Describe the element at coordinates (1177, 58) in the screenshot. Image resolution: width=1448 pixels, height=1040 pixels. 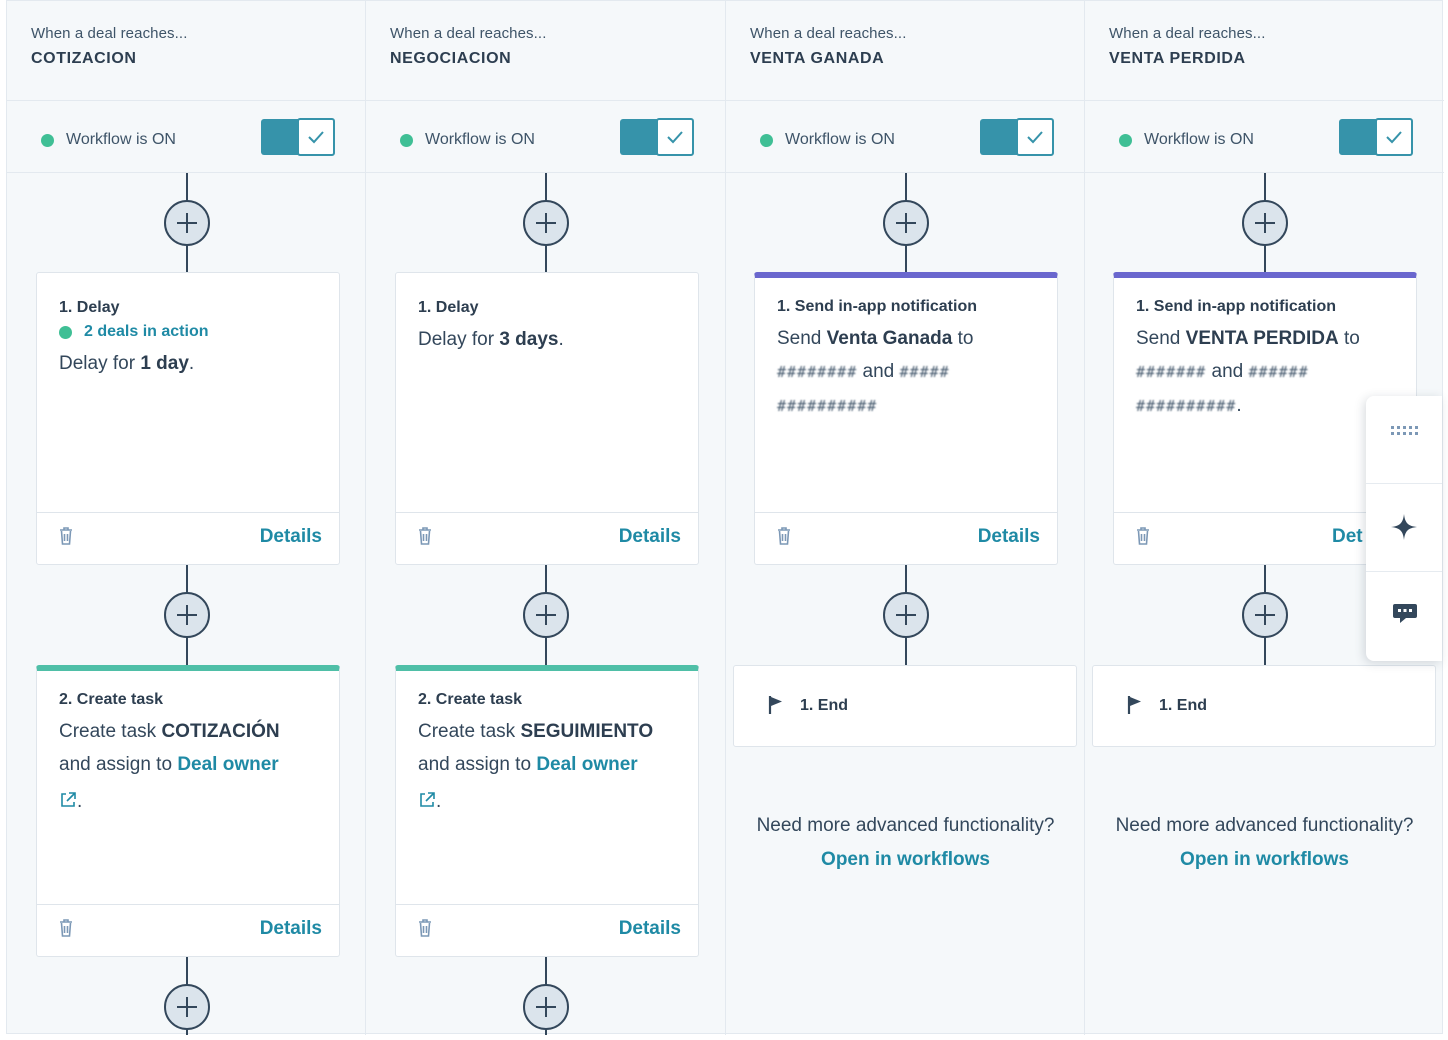
I see `stage-name: VENTA PERDIDA` at that location.